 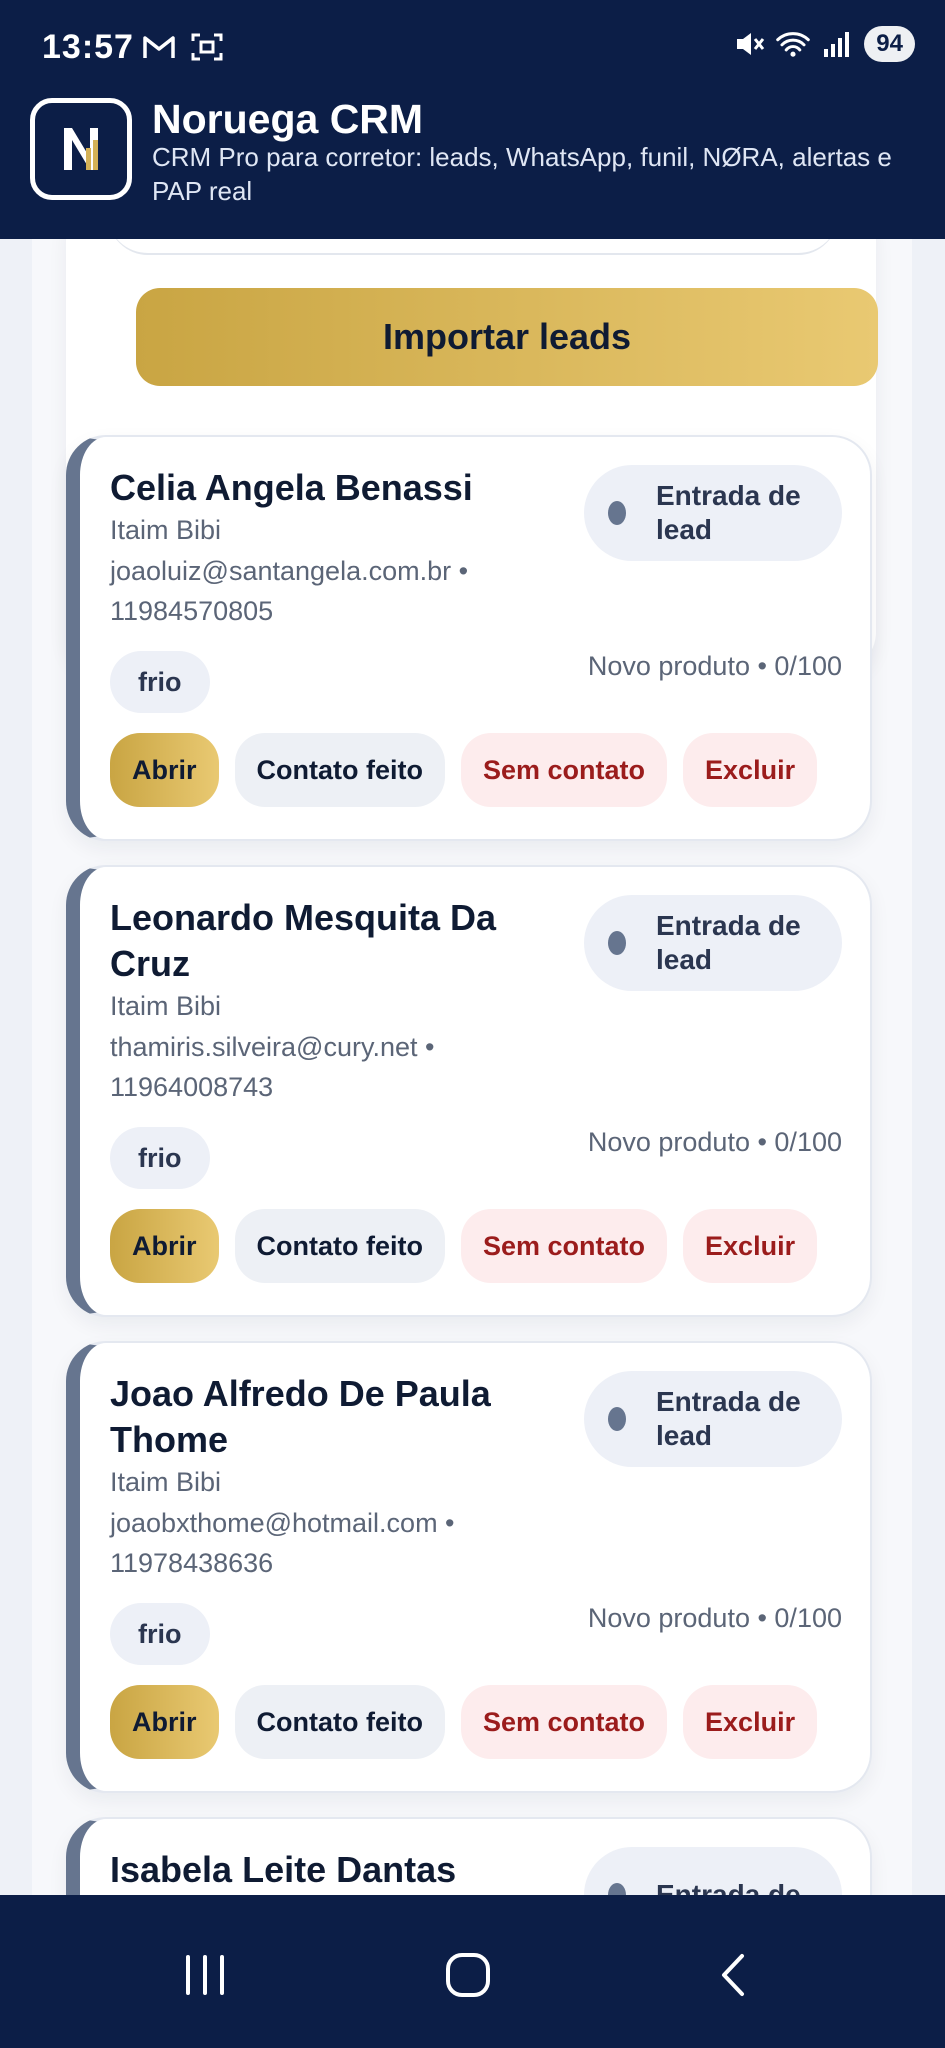 I want to click on signal-icon, so click(x=837, y=44).